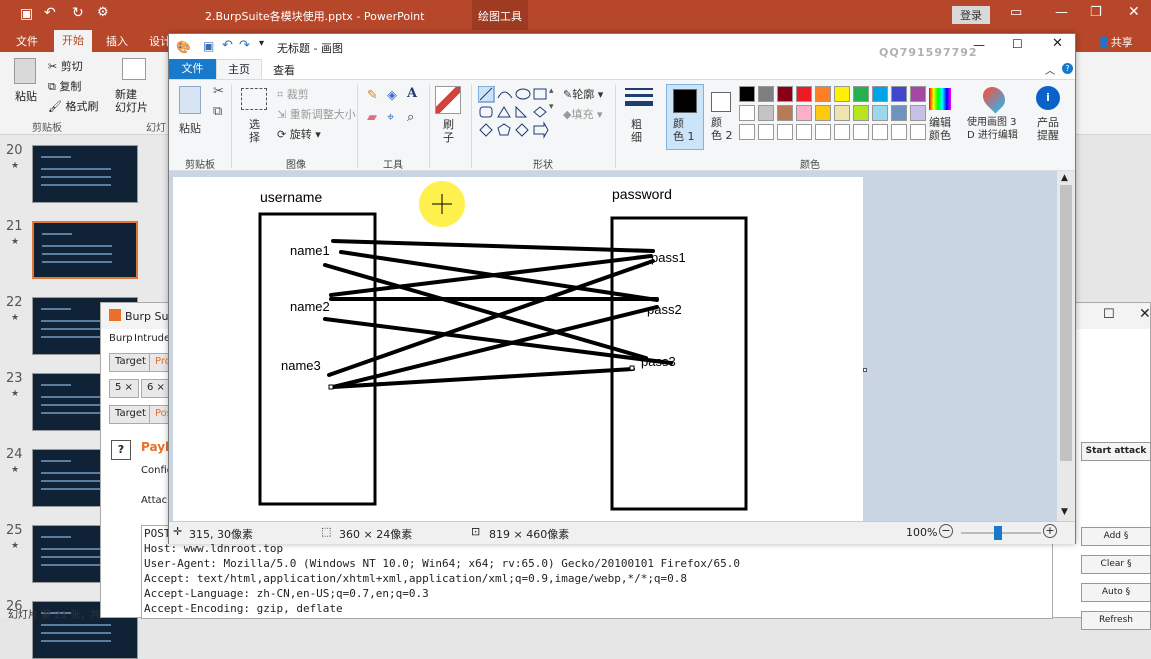  Describe the element at coordinates (1061, 12) in the screenshot. I see `minimize-icon: —` at that location.